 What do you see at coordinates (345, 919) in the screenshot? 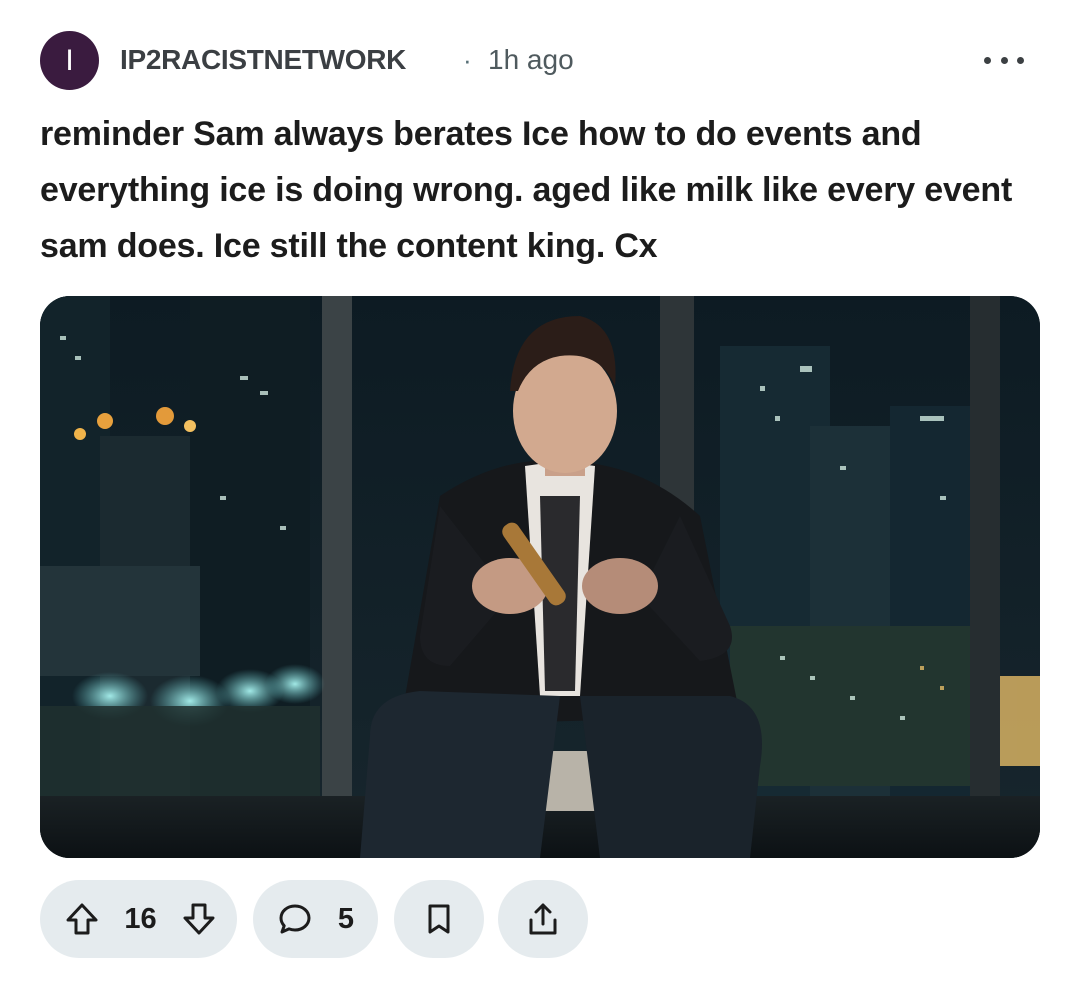
I see `comment-count: 5` at bounding box center [345, 919].